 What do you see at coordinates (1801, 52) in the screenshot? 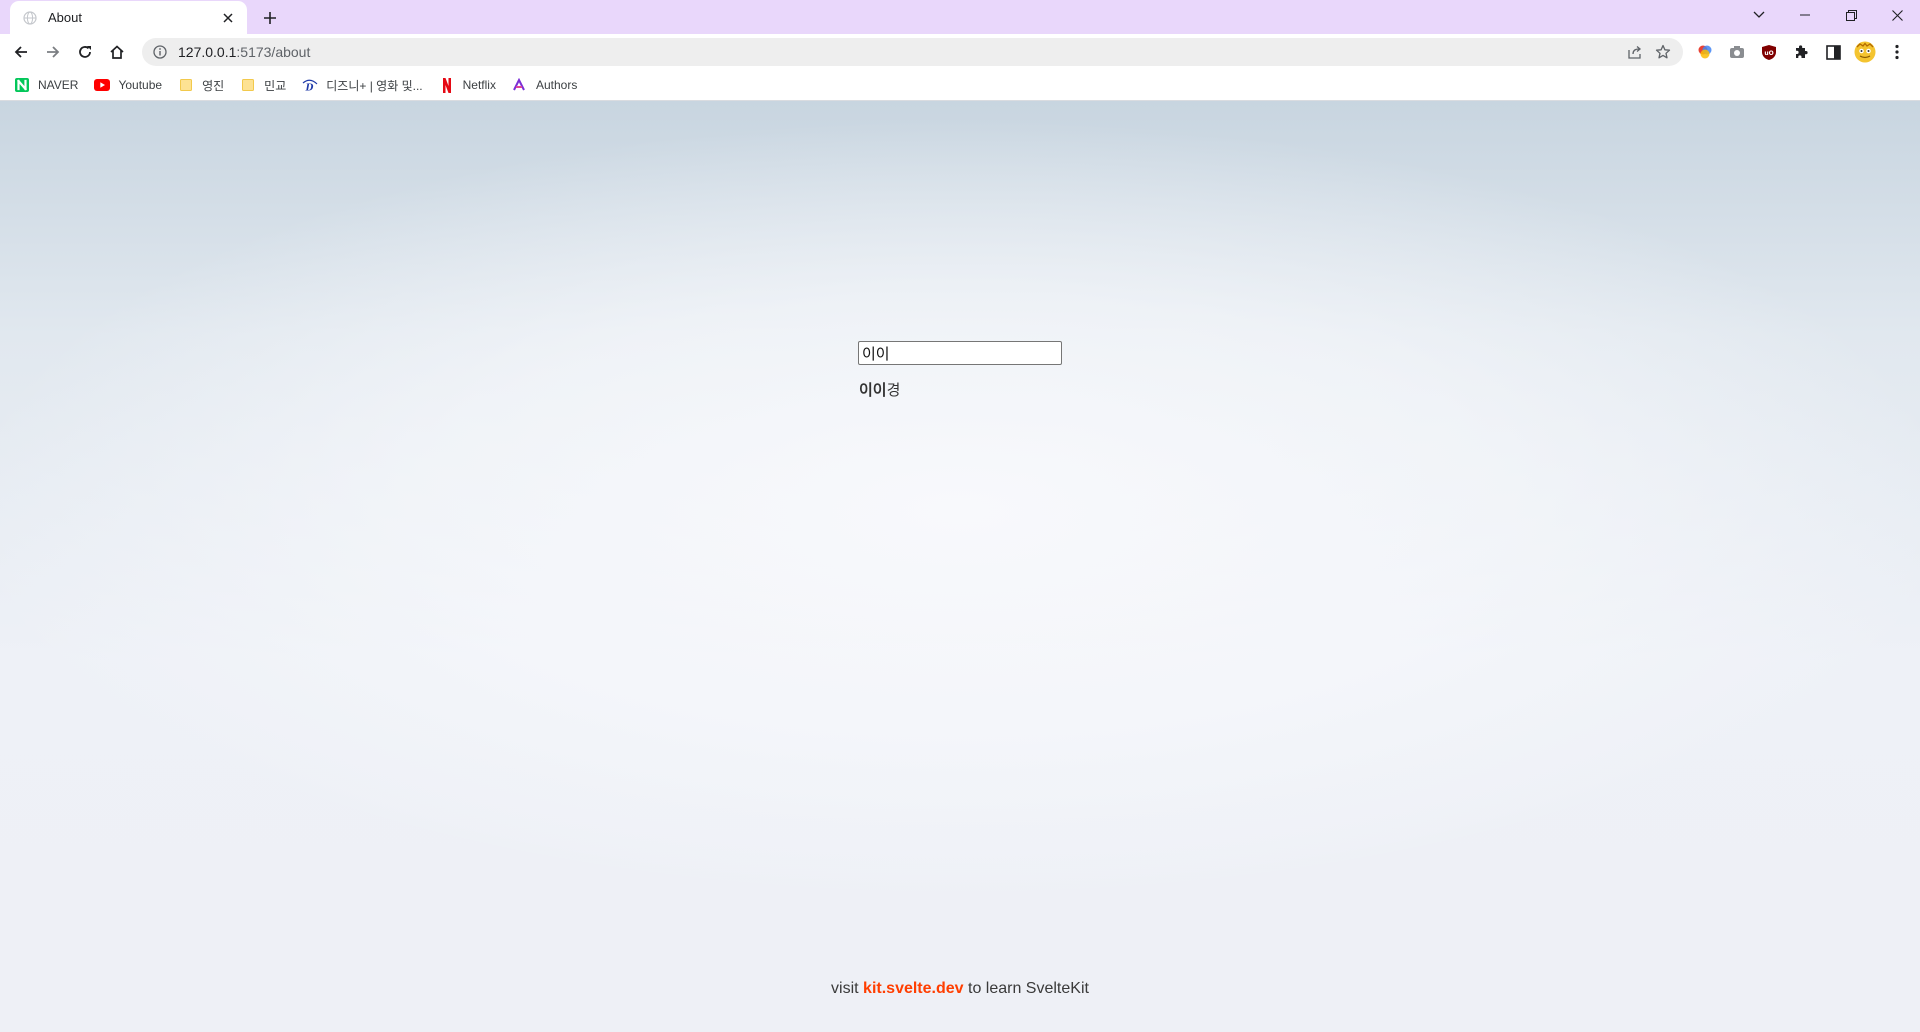
I see `puzzle-icon` at bounding box center [1801, 52].